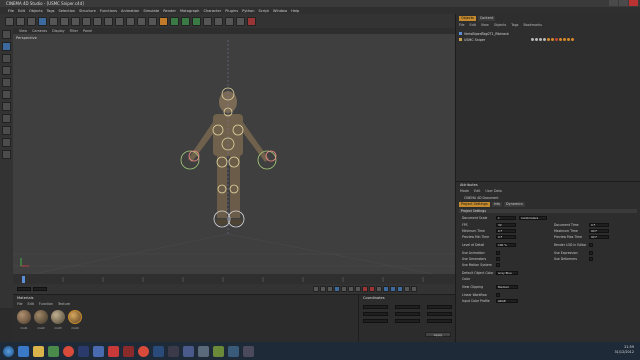 The image size is (640, 360). Describe the element at coordinates (119, 21) in the screenshot. I see `coordinate-system-icon` at that location.